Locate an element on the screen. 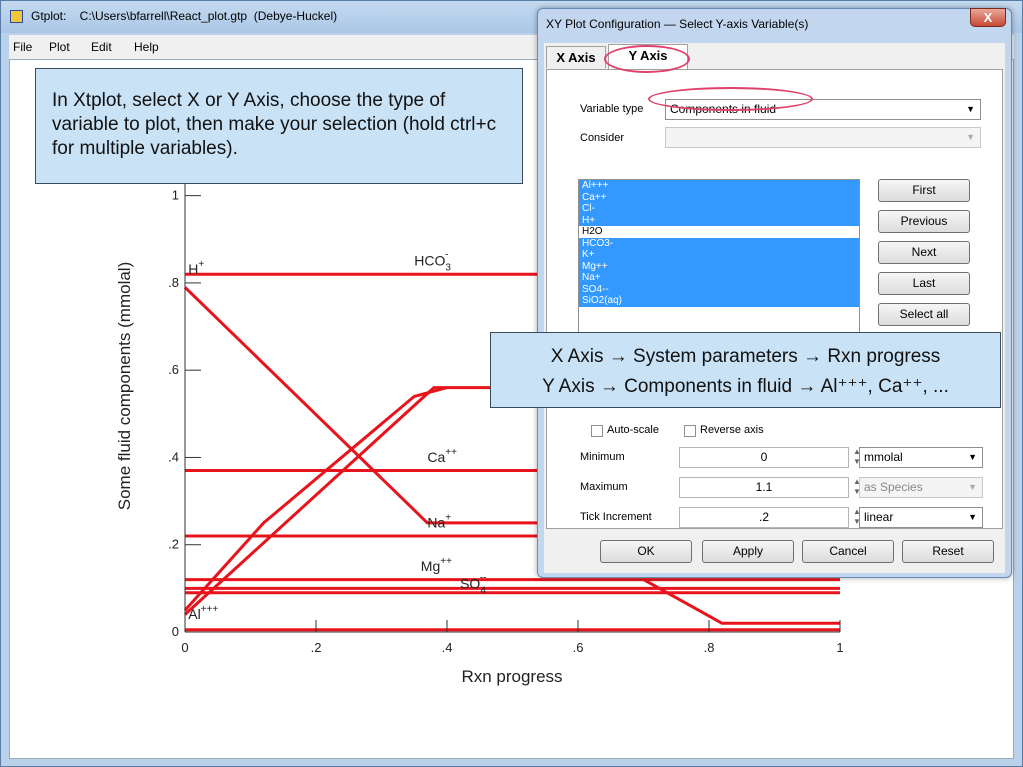 Image resolution: width=1023 pixels, height=767 pixels. series-annotation: Na+ is located at coordinates (439, 521).